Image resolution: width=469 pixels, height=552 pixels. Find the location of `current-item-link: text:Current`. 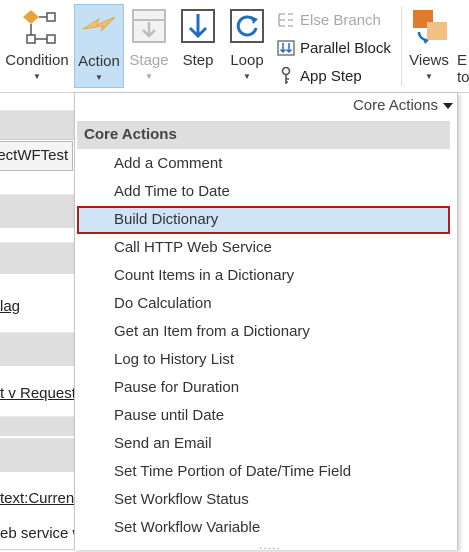

current-item-link: text:Current is located at coordinates (37, 498).